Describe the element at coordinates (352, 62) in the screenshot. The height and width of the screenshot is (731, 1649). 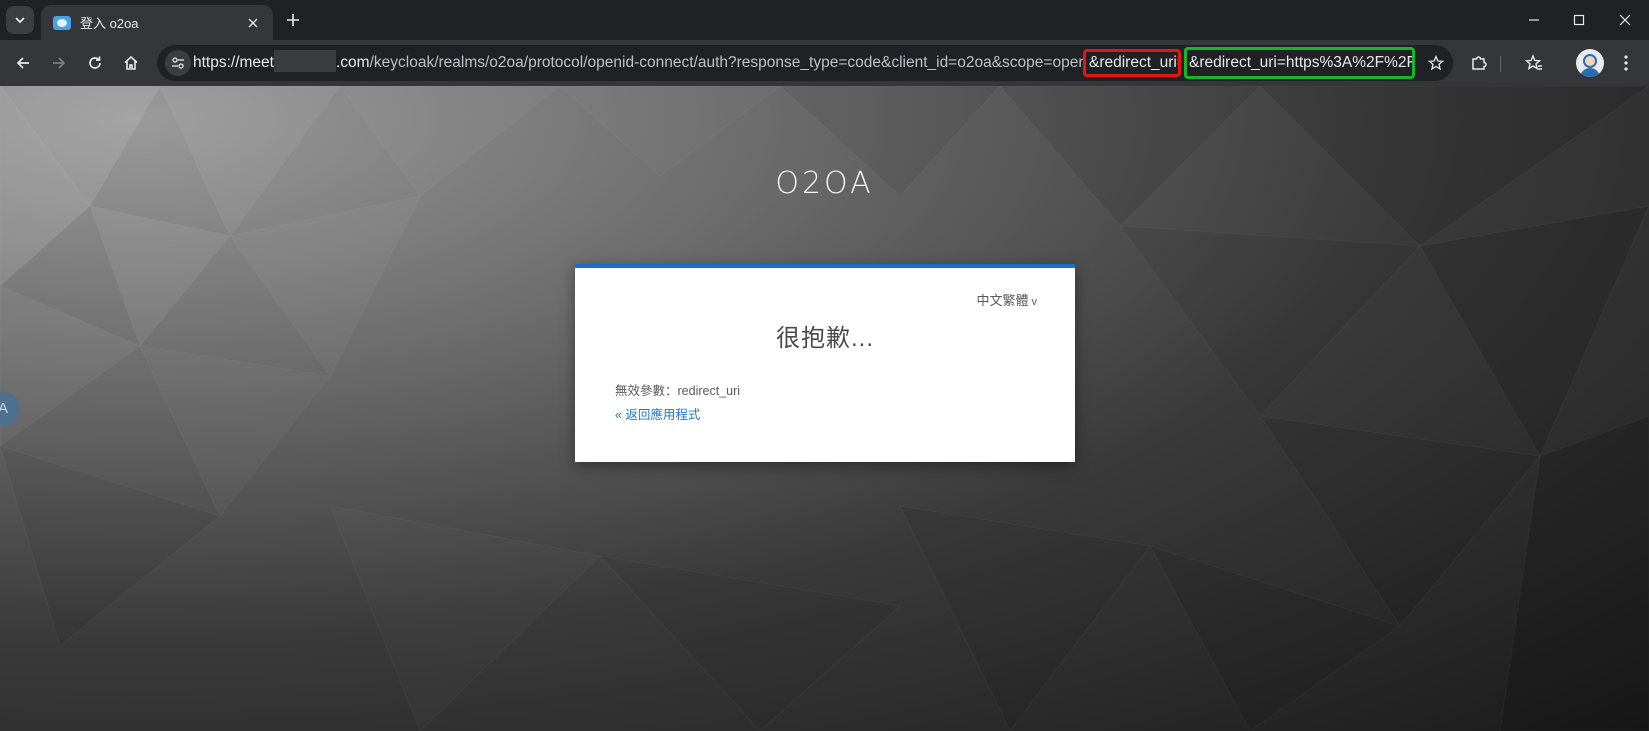
I see `url-host-suffix: .com` at that location.